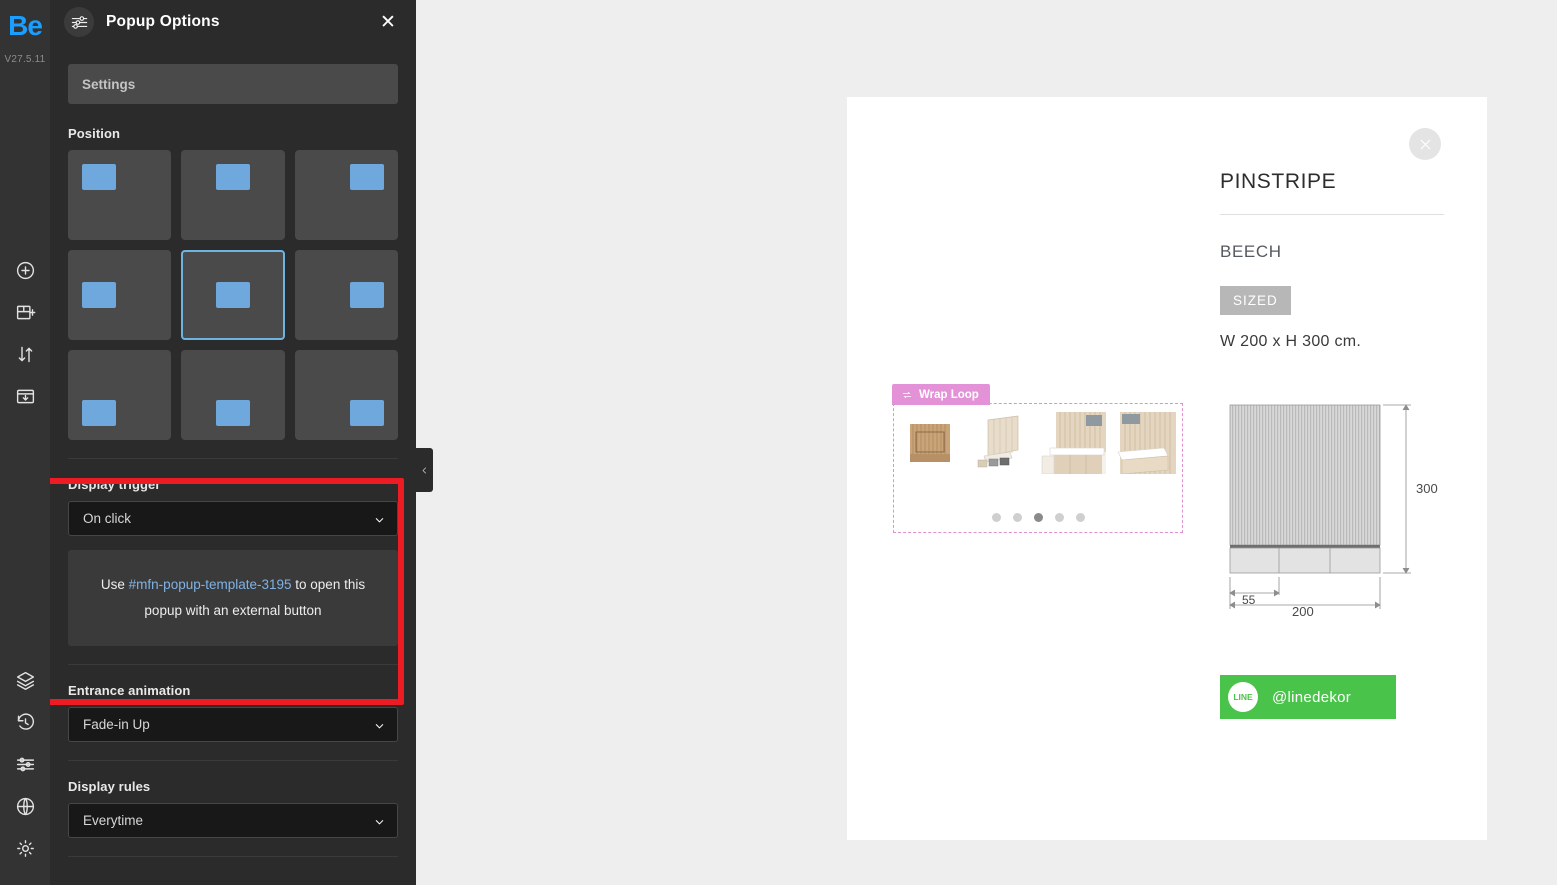  Describe the element at coordinates (25, 59) in the screenshot. I see `app-version: V27.5.11` at that location.